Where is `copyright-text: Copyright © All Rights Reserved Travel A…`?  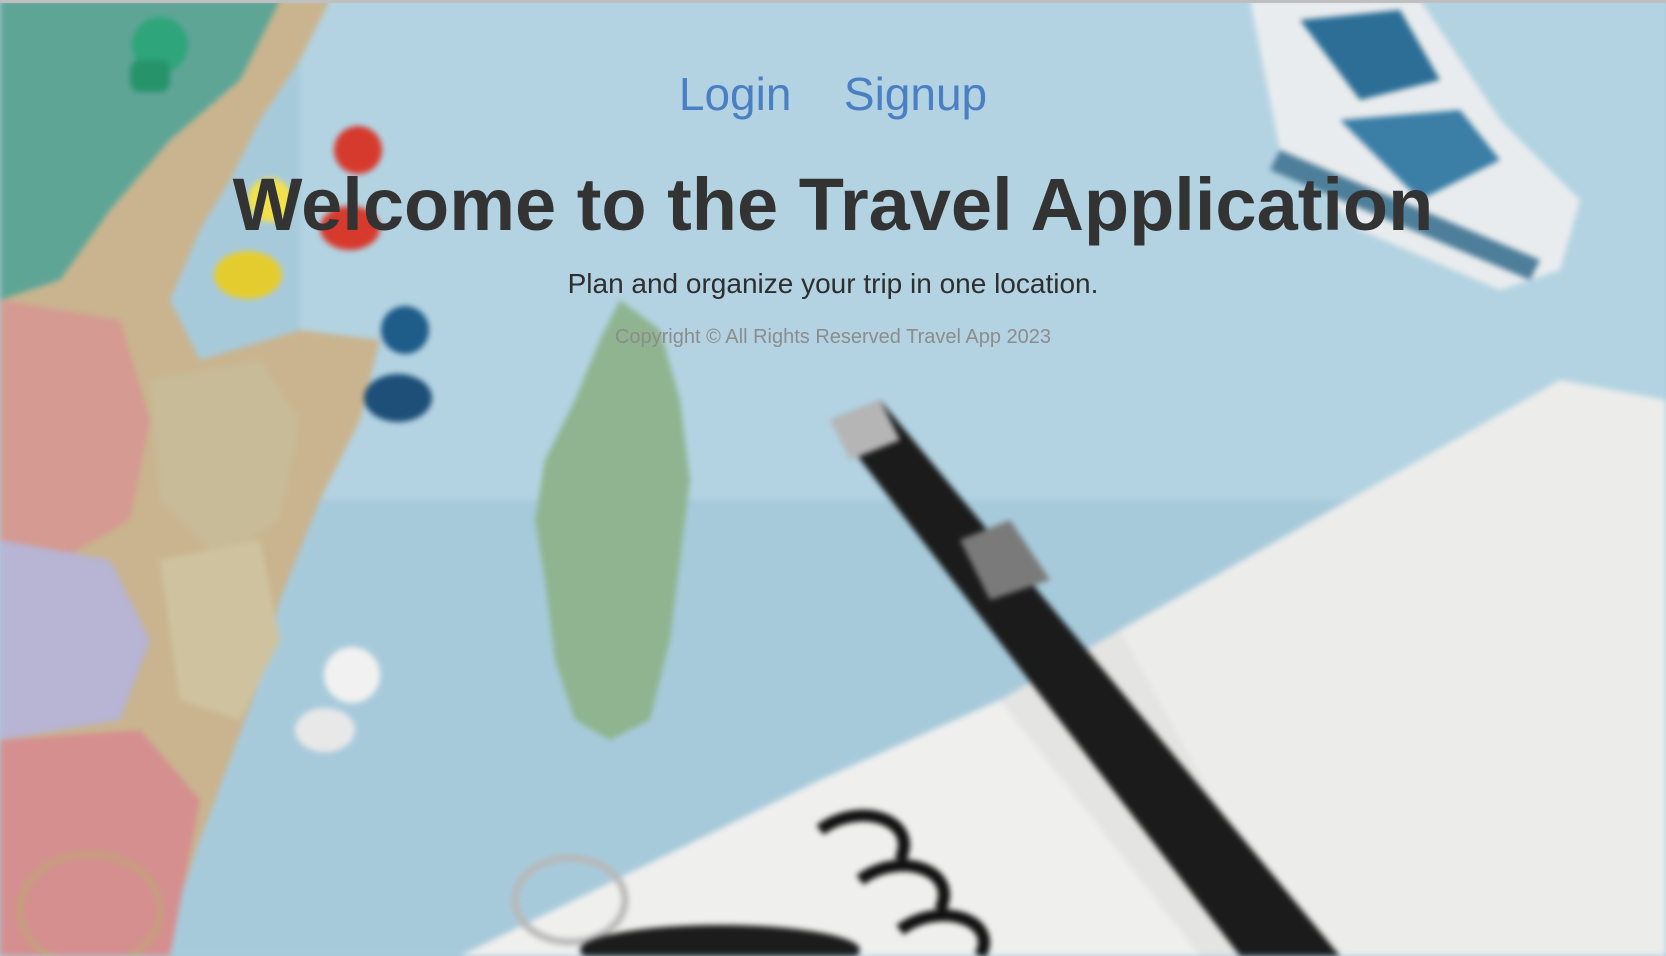
copyright-text: Copyright © All Rights Reserved Travel A… is located at coordinates (833, 337).